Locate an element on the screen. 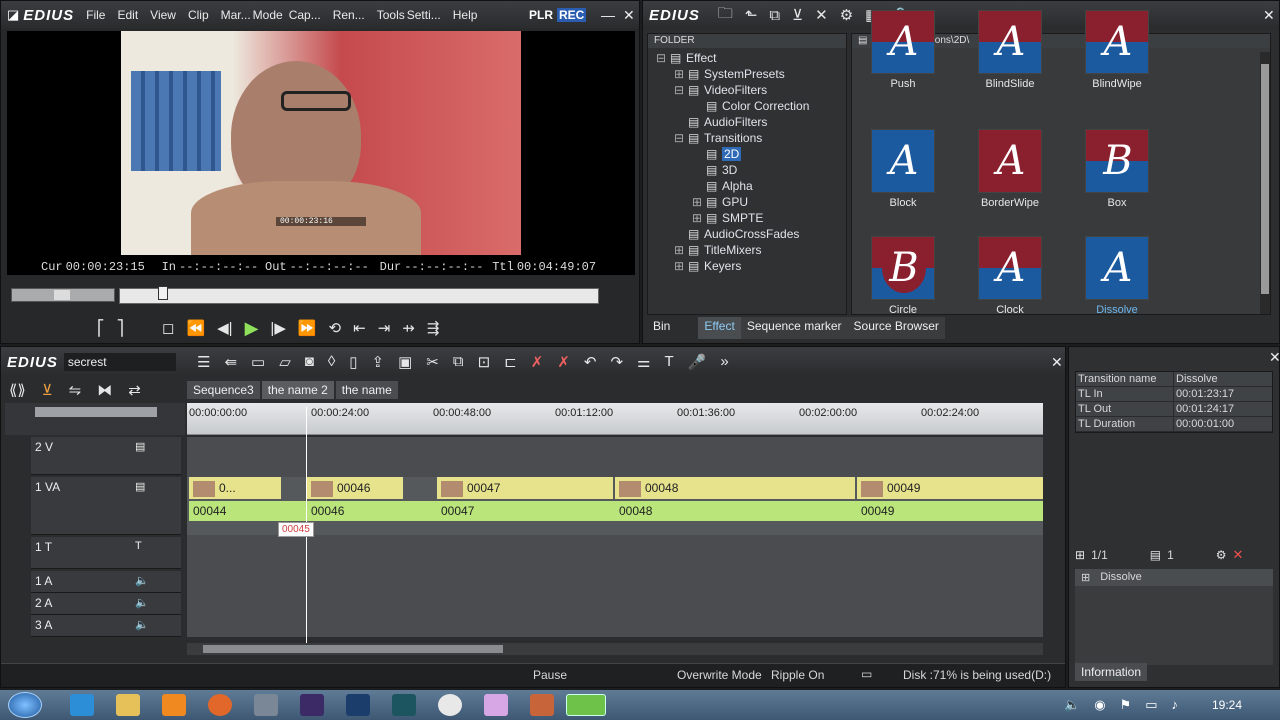  audio-clip: 00047 is located at coordinates (526, 511).